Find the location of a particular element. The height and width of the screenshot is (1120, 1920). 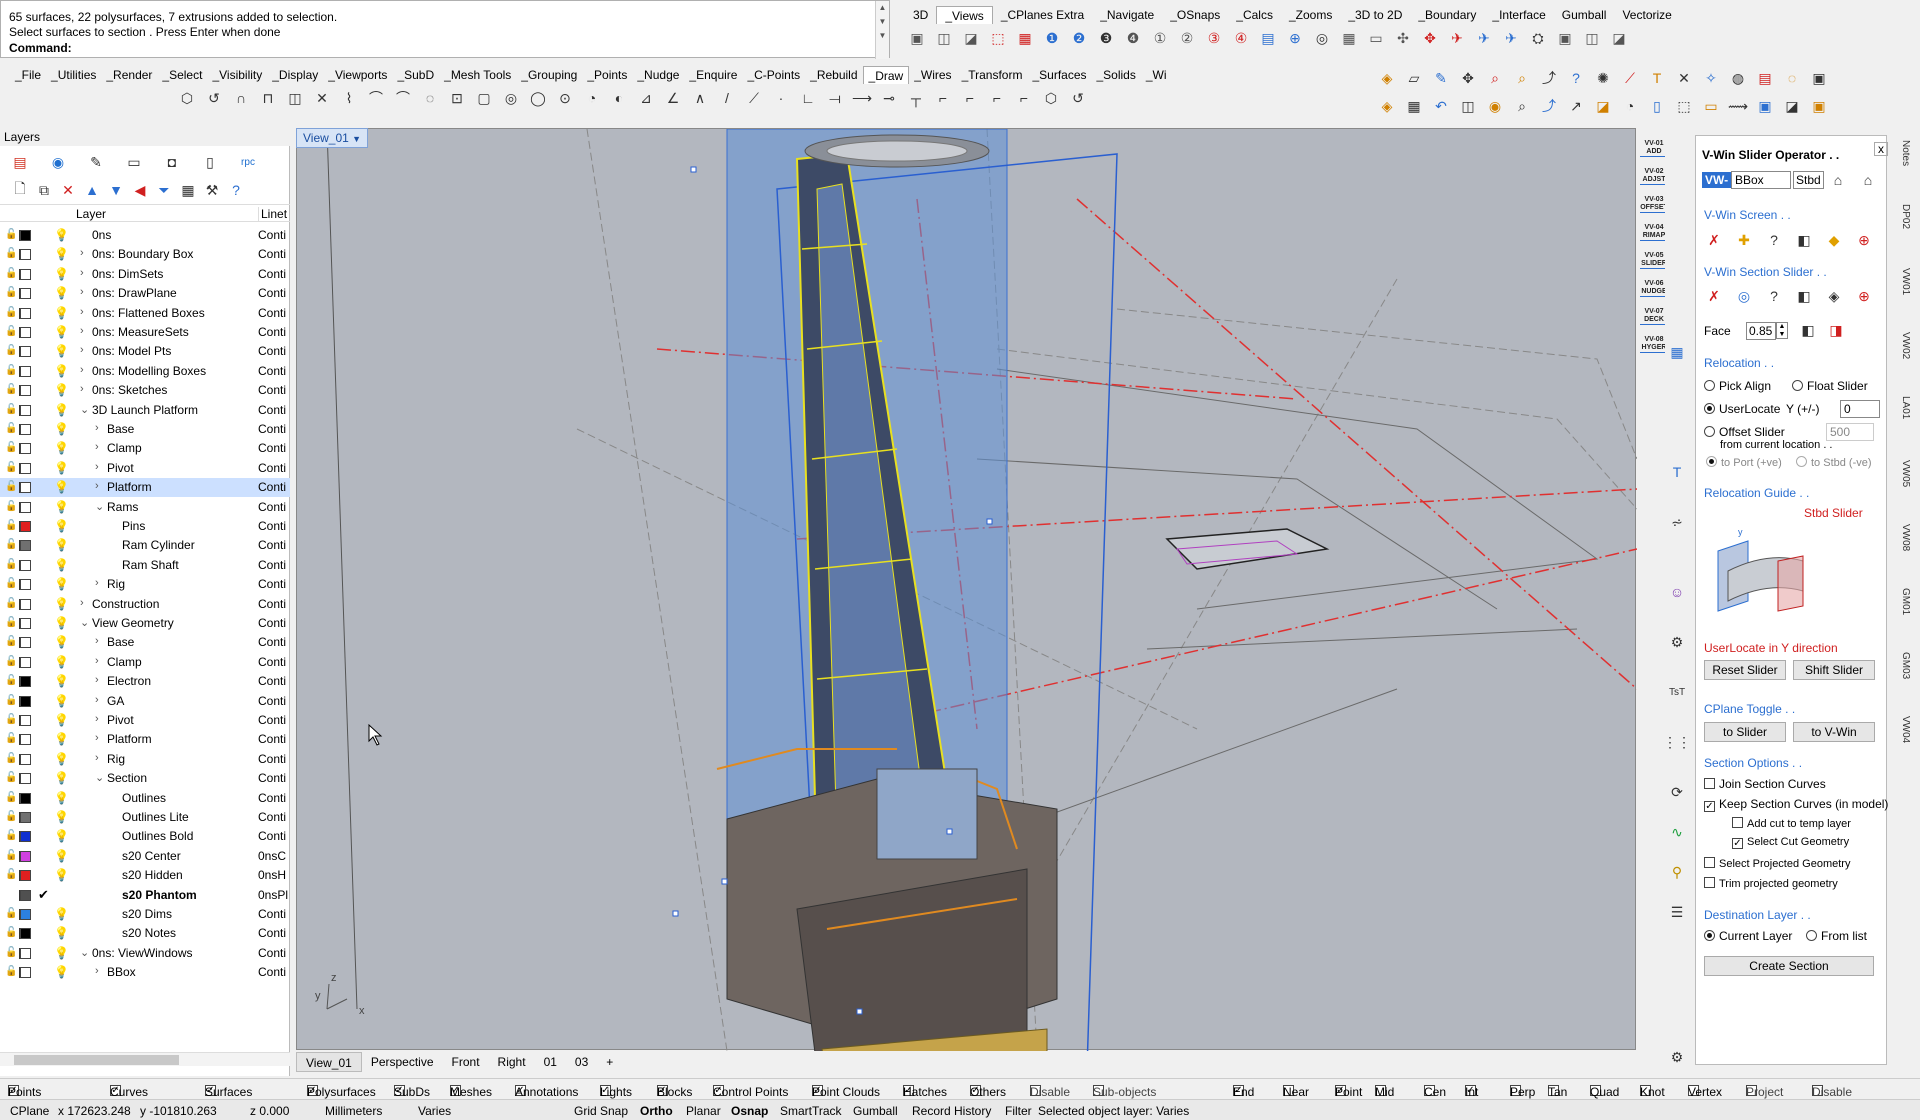

tool-icon: ⟋ is located at coordinates (1630, 78).